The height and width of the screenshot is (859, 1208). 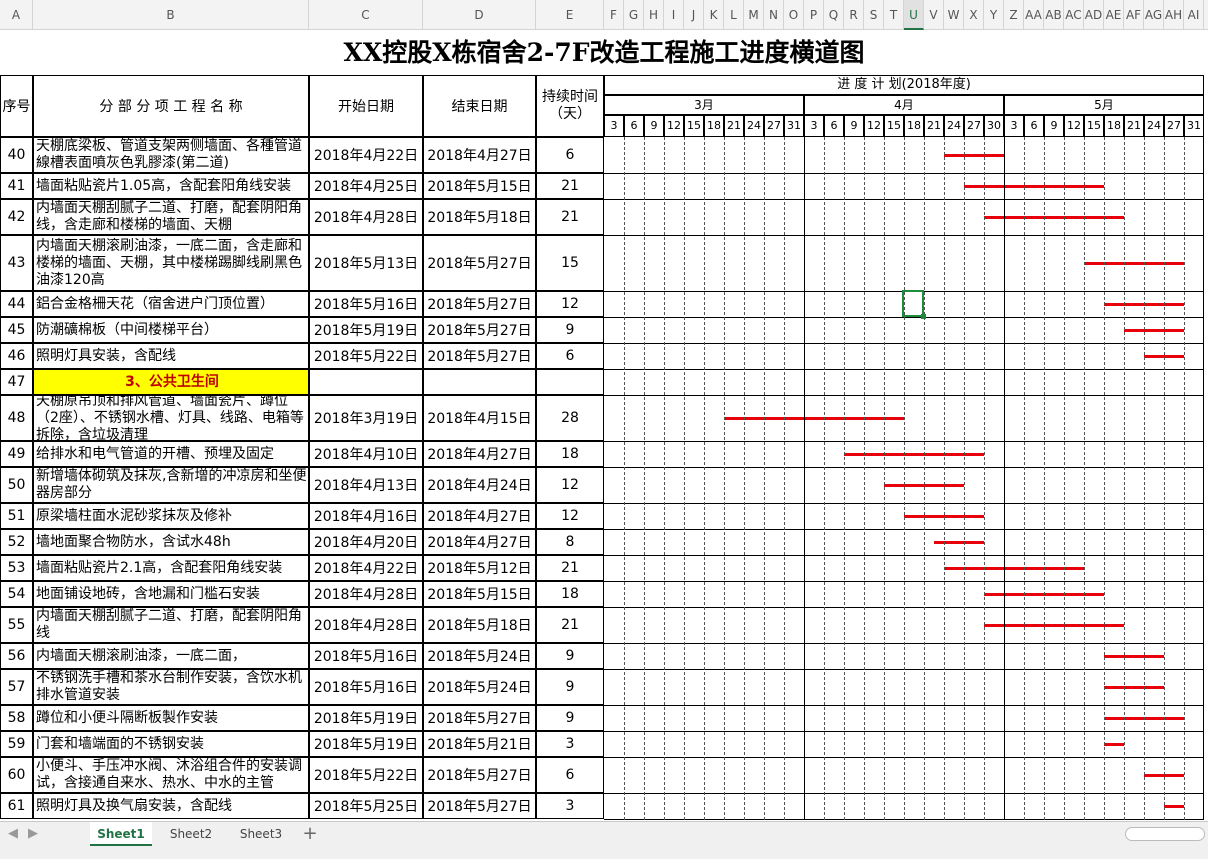 What do you see at coordinates (171, 217) in the screenshot?
I see `task-name-cell: 内墙面天棚刮腻子二道、打磨，配套阴阳角线，含走廊和楼梯的墙面、天棚` at bounding box center [171, 217].